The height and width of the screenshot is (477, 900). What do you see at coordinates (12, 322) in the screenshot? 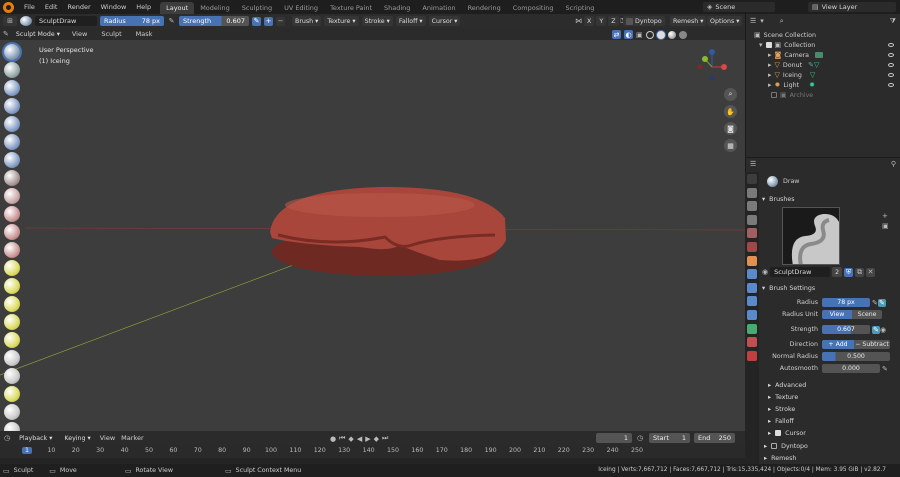
I see `snake-hook-brush-icon` at bounding box center [12, 322].